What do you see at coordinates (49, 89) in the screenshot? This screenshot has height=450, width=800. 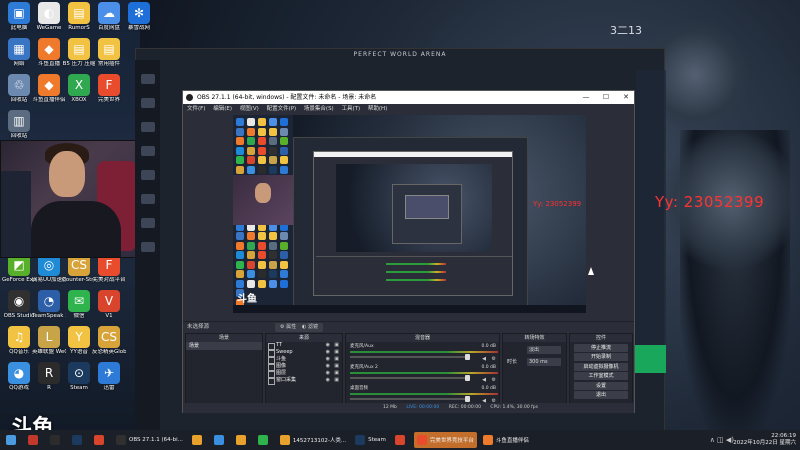 I see `desktop-icon: ◆ 斗鱼直播伴侣` at bounding box center [49, 89].